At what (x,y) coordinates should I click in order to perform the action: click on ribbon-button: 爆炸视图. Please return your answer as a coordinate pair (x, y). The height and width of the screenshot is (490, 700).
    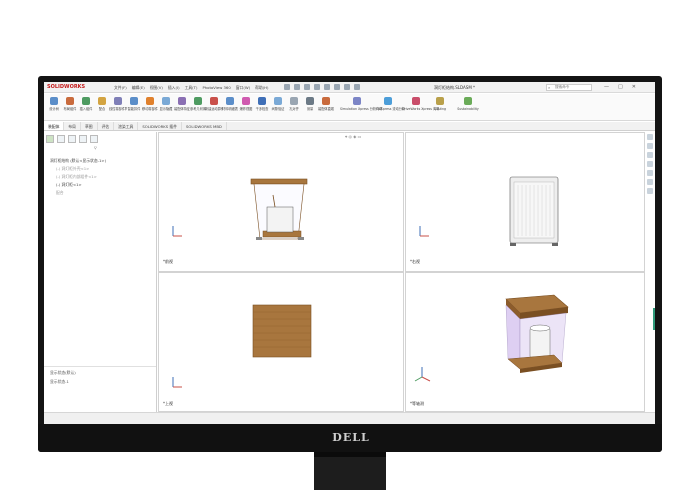
    Looking at the image, I should click on (246, 108).